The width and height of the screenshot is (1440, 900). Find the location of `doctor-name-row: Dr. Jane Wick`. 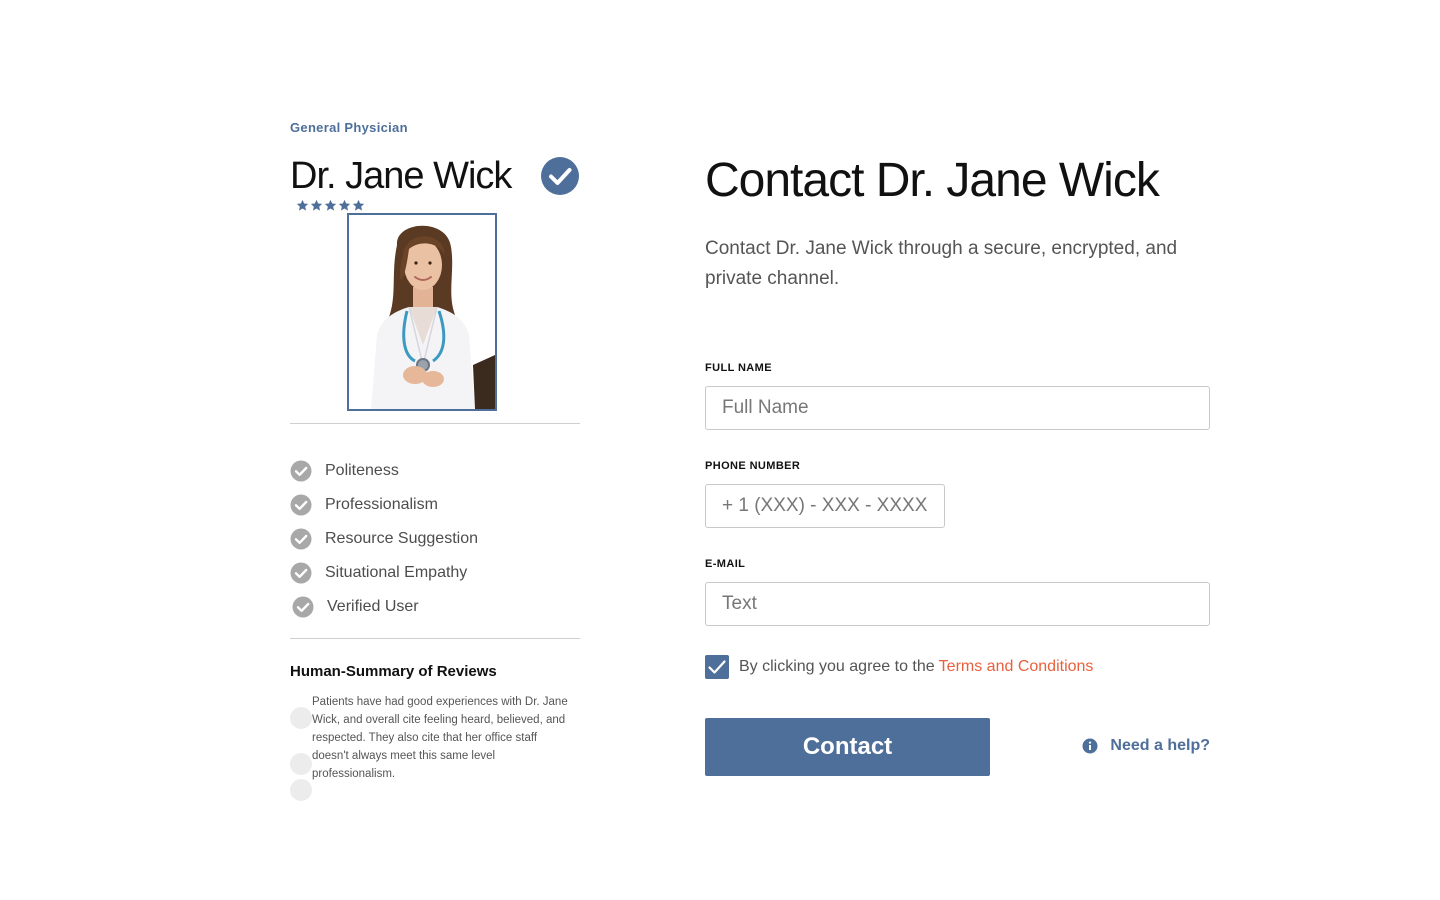

doctor-name-row: Dr. Jane Wick is located at coordinates (435, 176).